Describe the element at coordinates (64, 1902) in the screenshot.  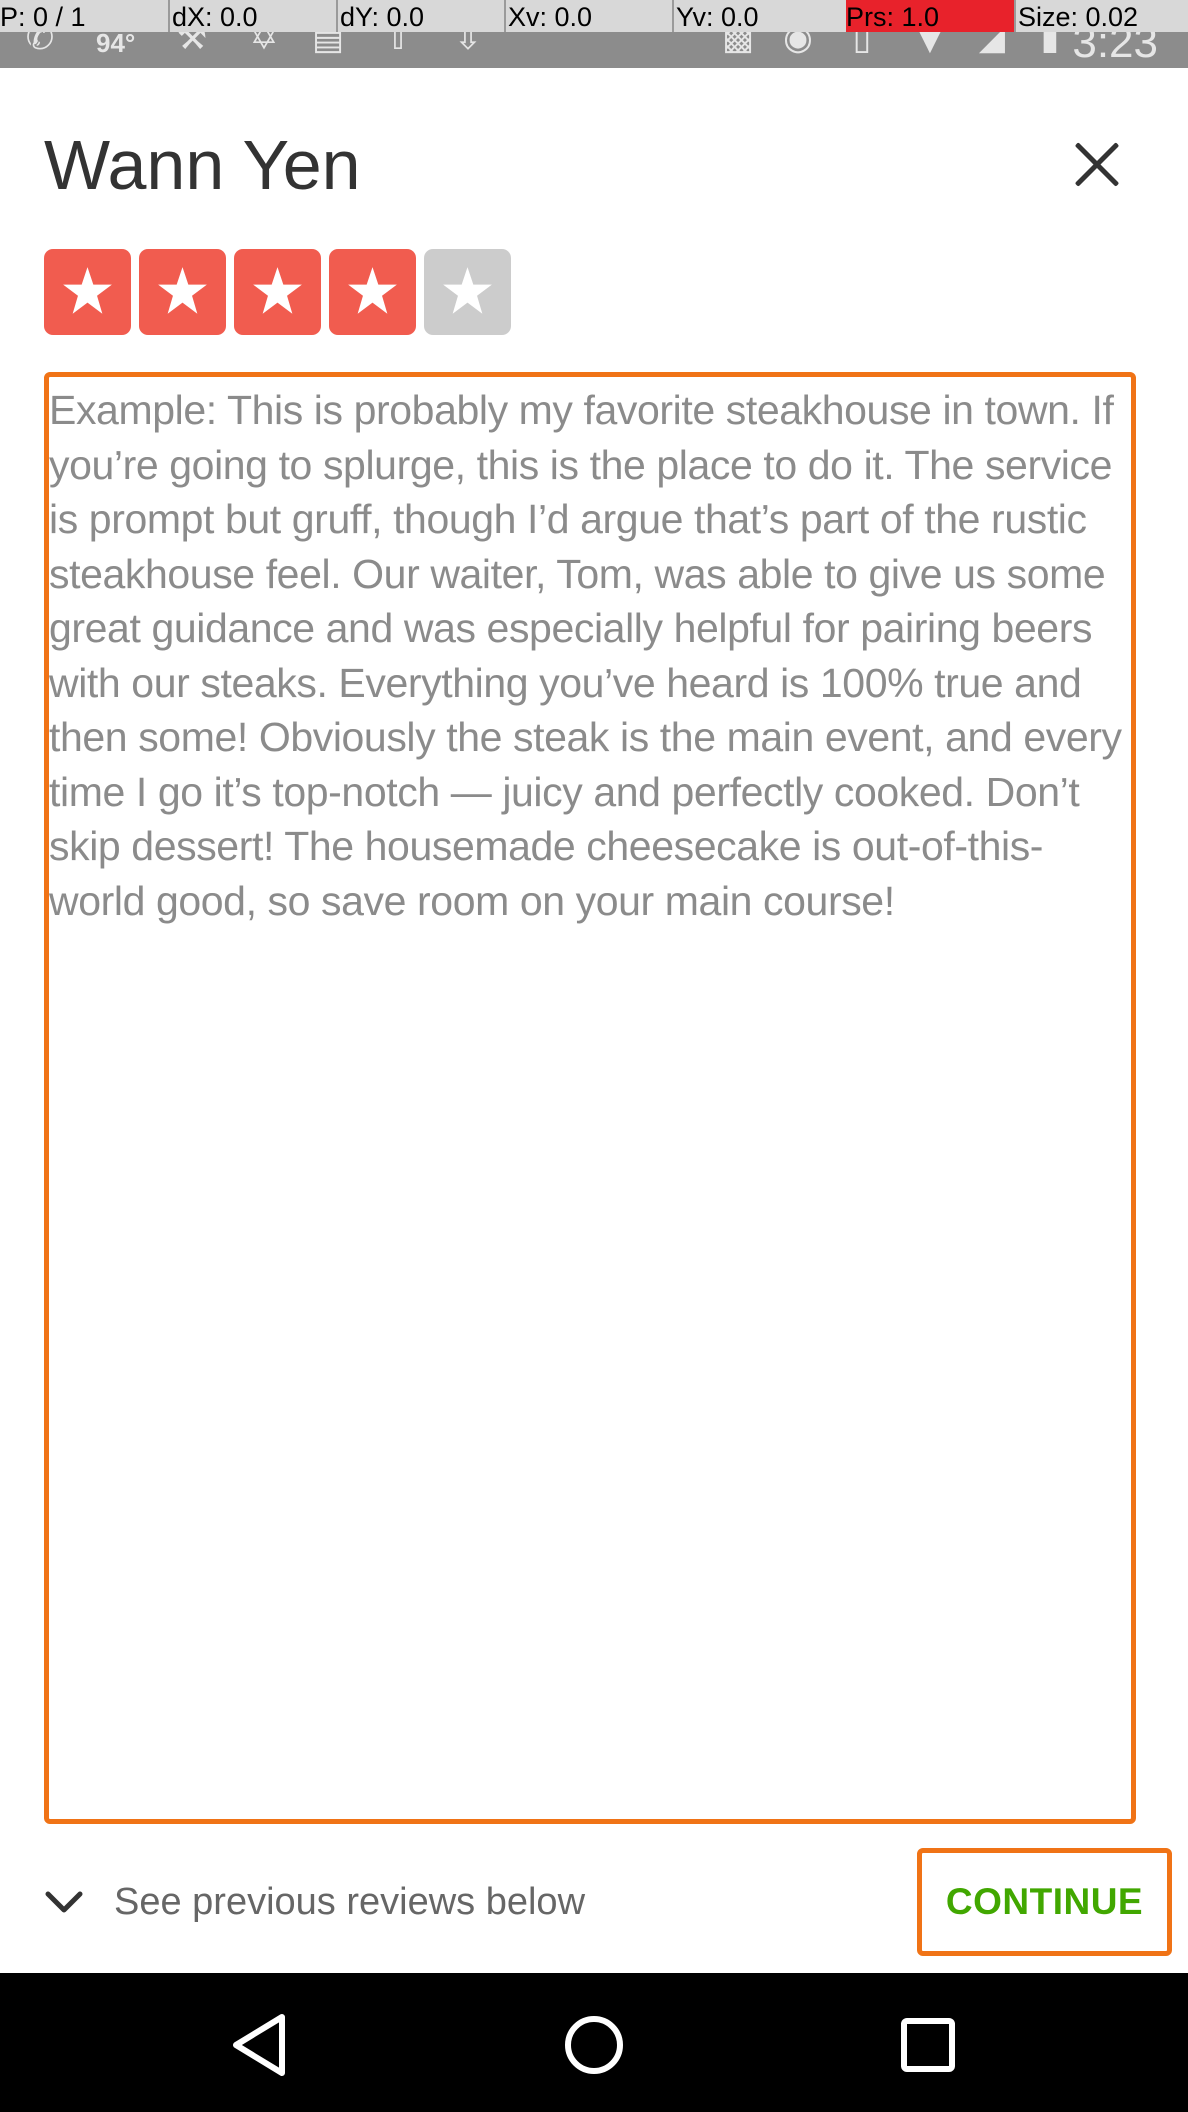
I see `chevron-down-icon` at that location.